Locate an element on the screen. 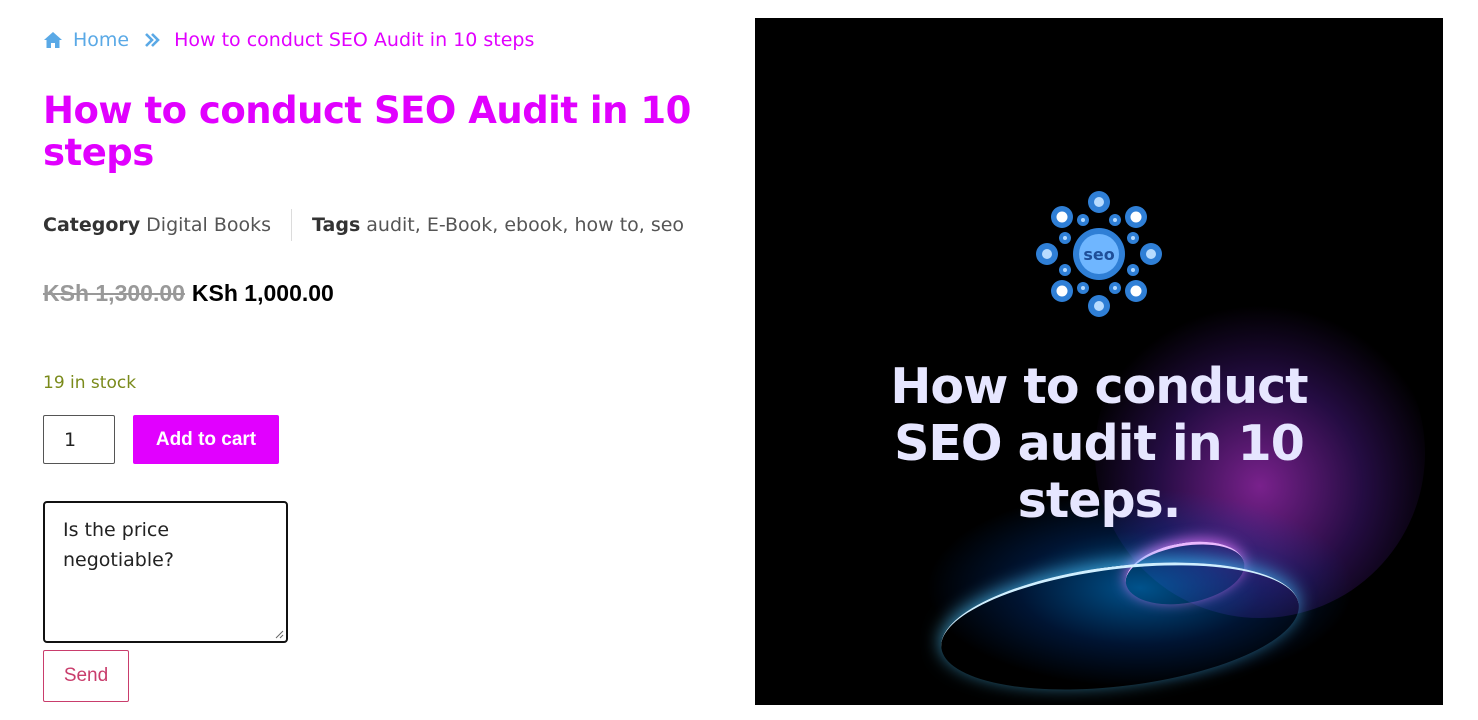 The image size is (1478, 720). quantity-input: 1 is located at coordinates (79, 439).